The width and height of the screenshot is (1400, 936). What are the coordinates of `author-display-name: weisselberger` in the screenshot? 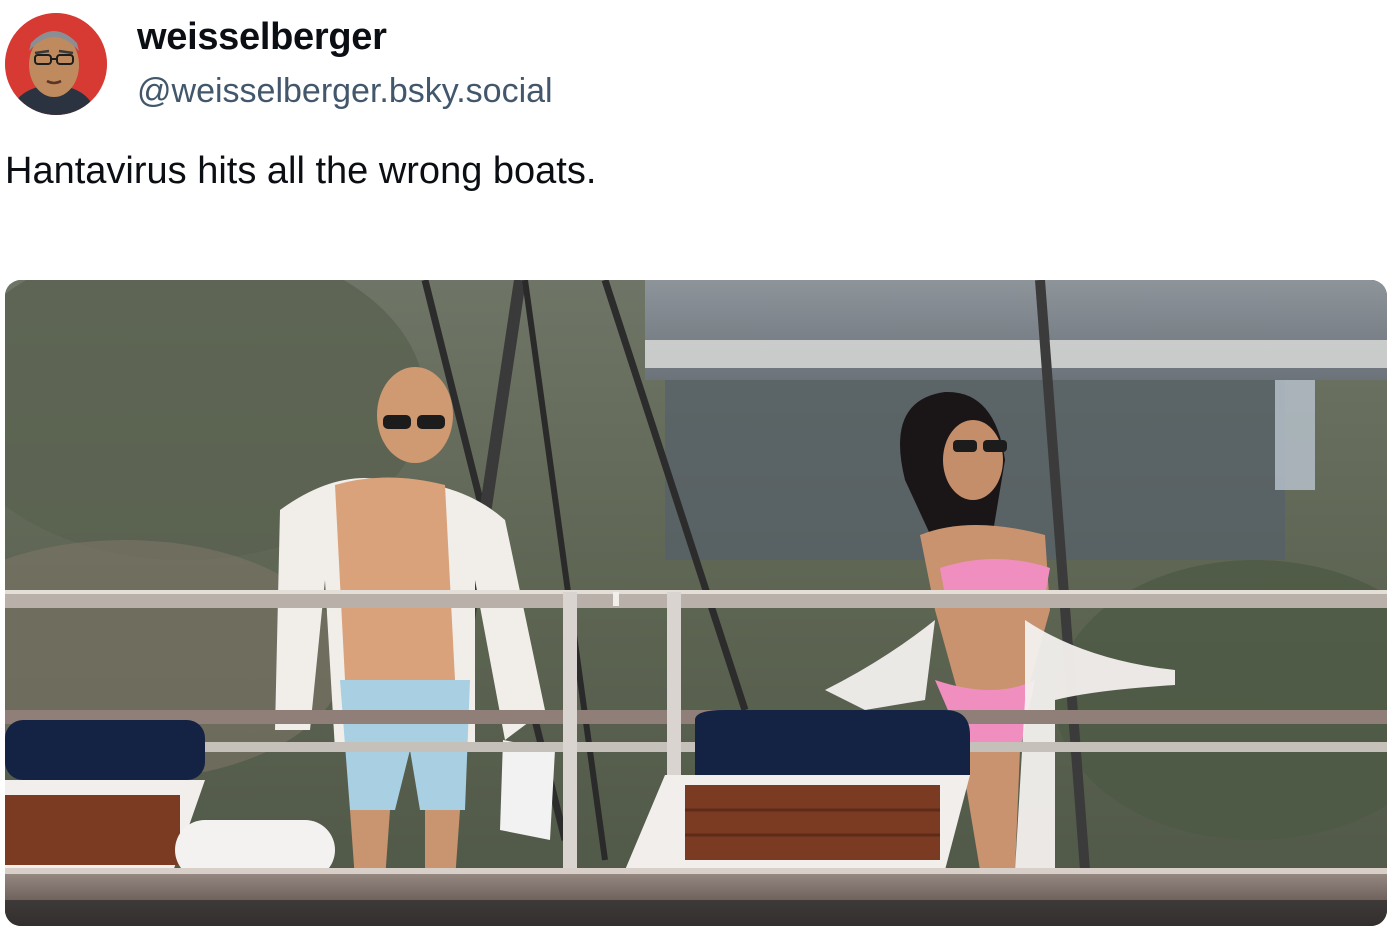 It's located at (262, 37).